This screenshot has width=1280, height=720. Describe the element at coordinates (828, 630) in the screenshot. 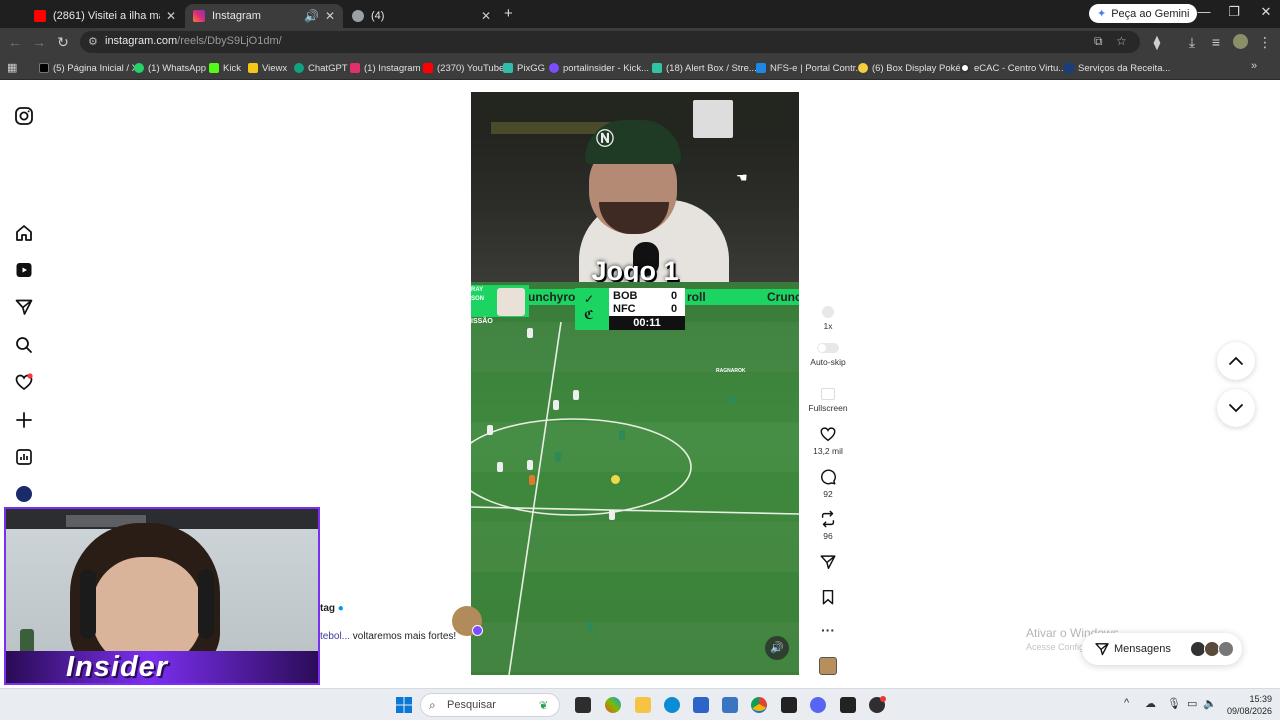

I see `more-options-icon: ···` at that location.